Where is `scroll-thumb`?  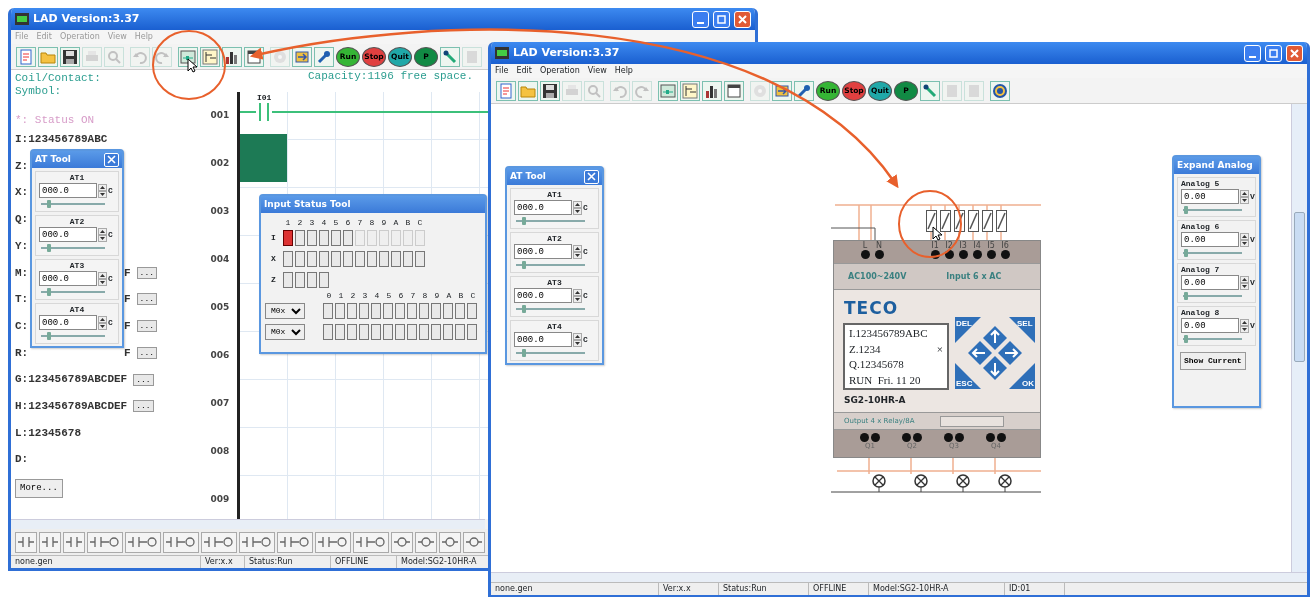 scroll-thumb is located at coordinates (1299, 287).